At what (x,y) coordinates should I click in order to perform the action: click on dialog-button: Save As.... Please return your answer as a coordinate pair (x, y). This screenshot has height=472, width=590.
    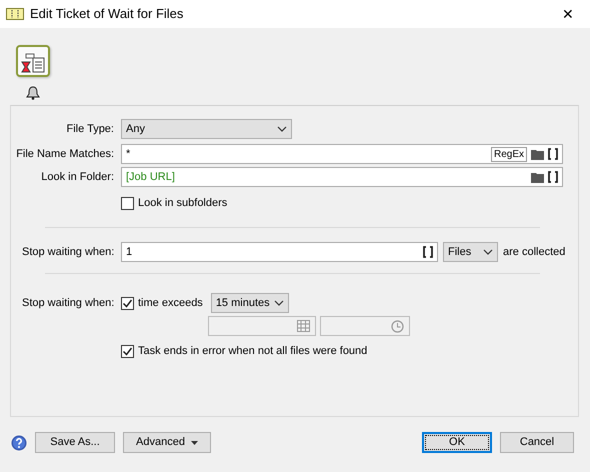
    Looking at the image, I should click on (75, 442).